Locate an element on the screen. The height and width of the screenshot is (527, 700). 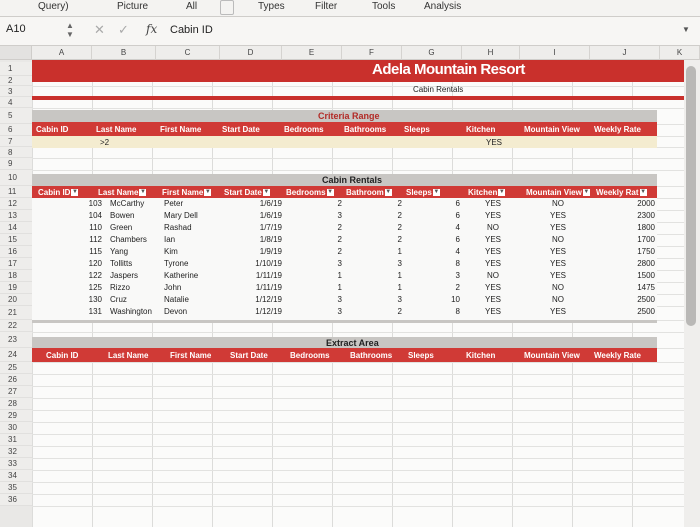
col-header-e: E is located at coordinates (312, 53).